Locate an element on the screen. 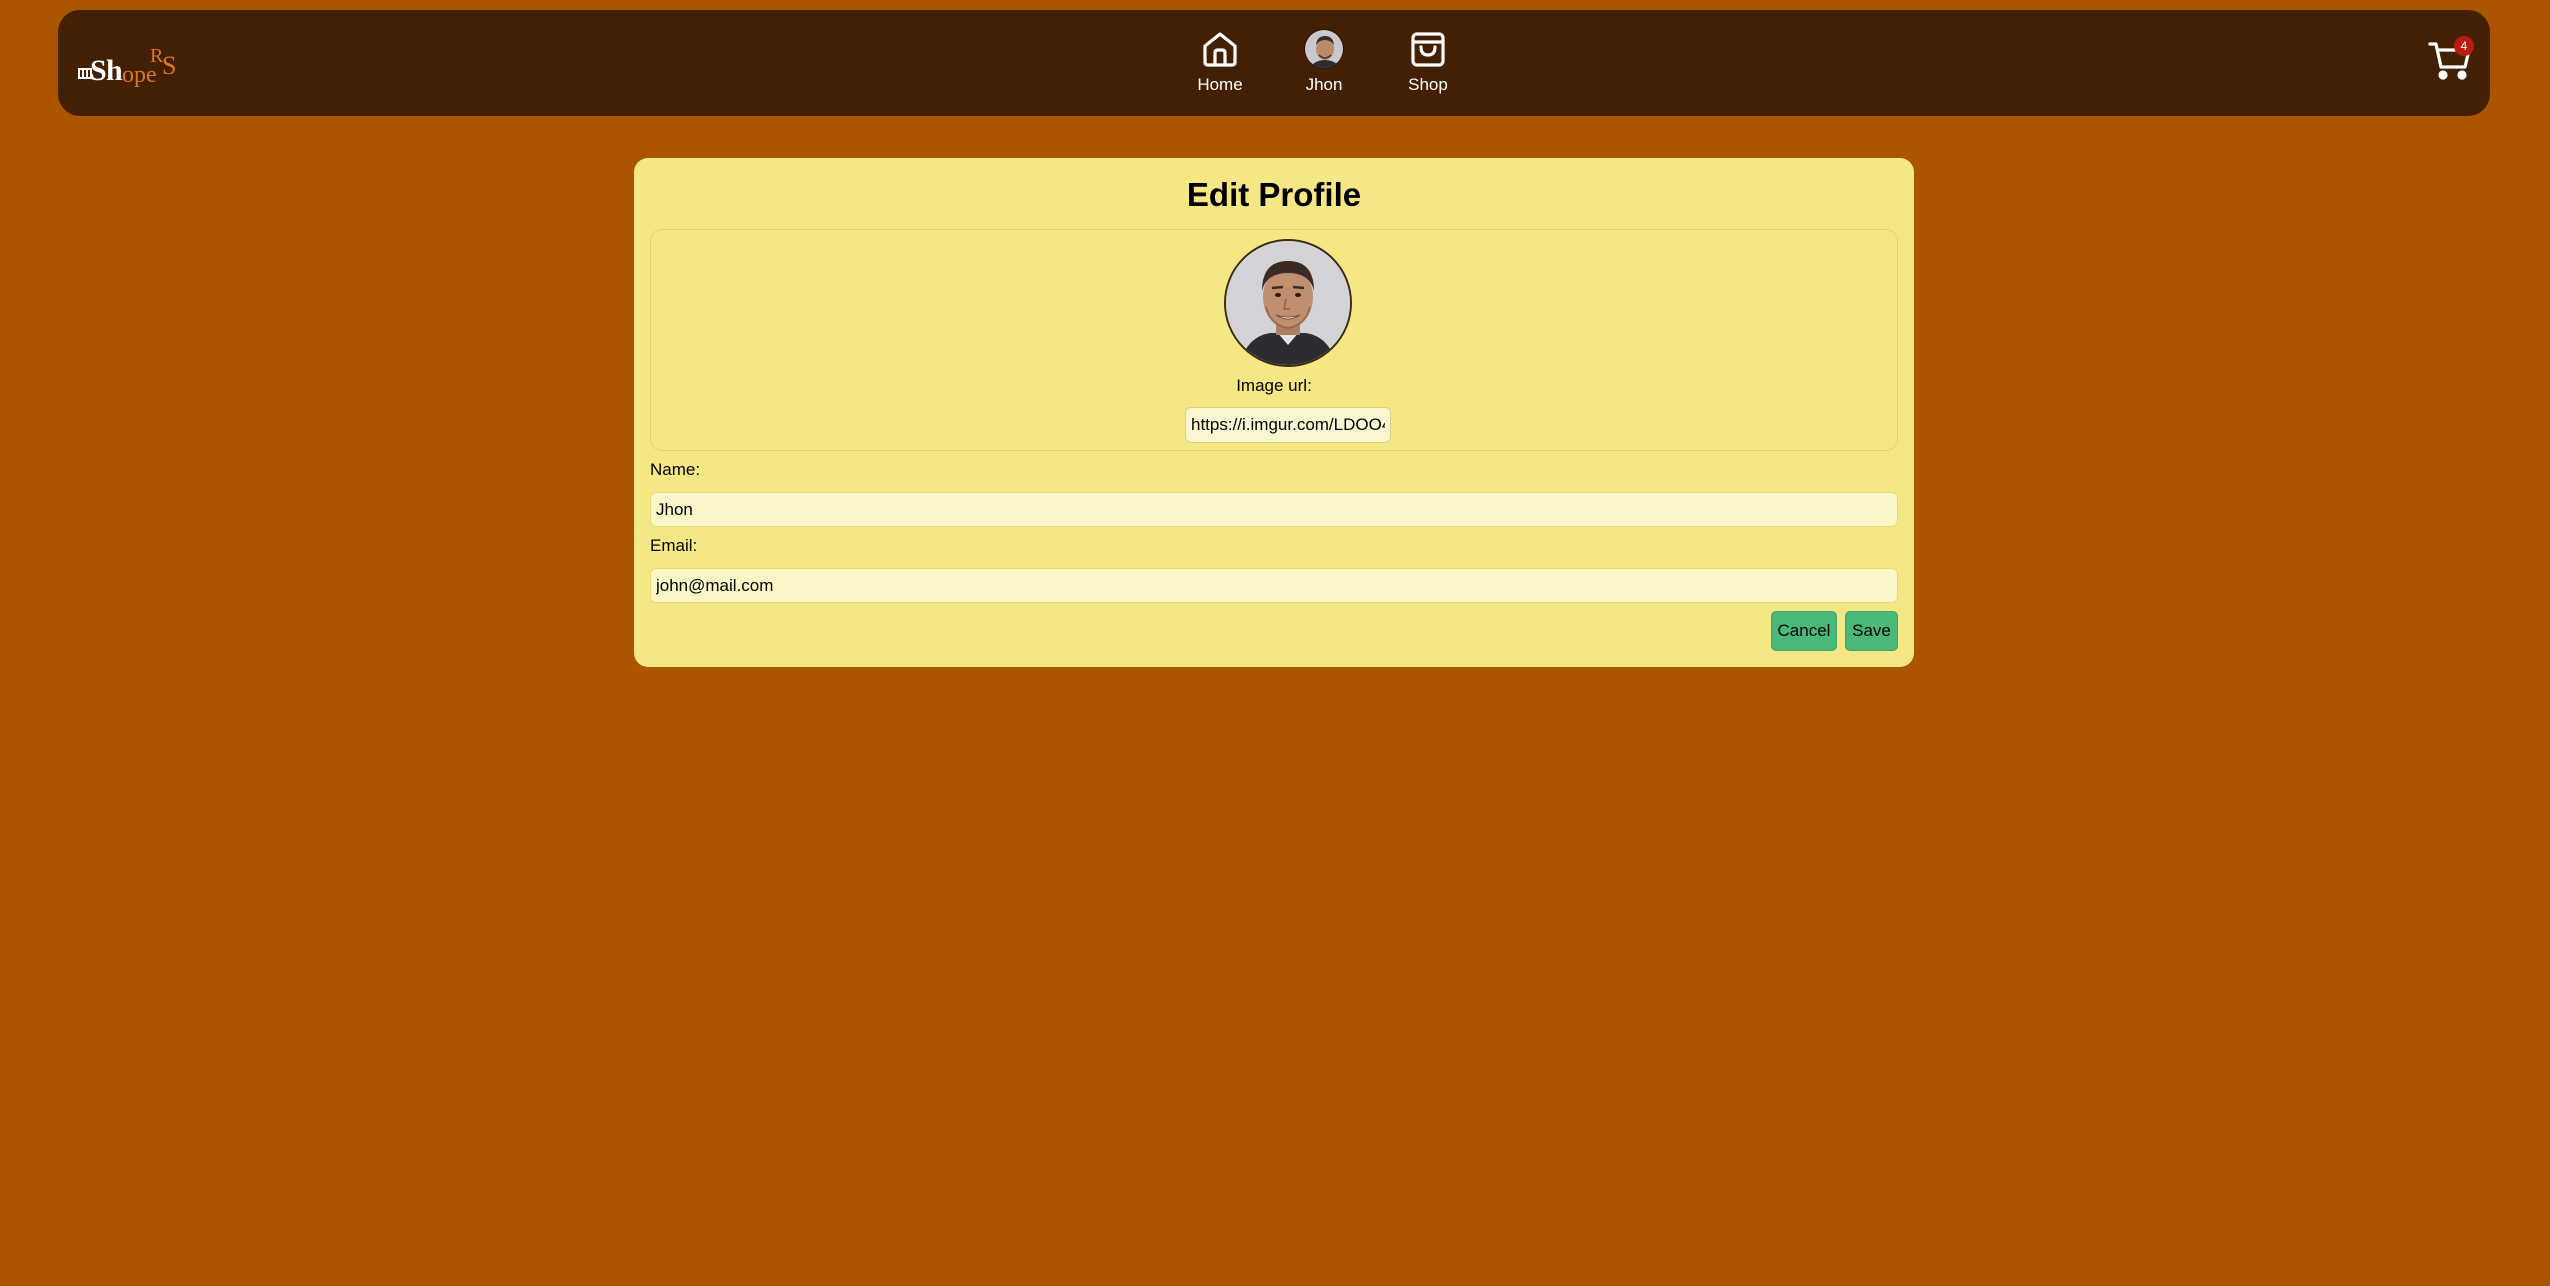 The height and width of the screenshot is (1286, 2550). name-input is located at coordinates (1274, 509).